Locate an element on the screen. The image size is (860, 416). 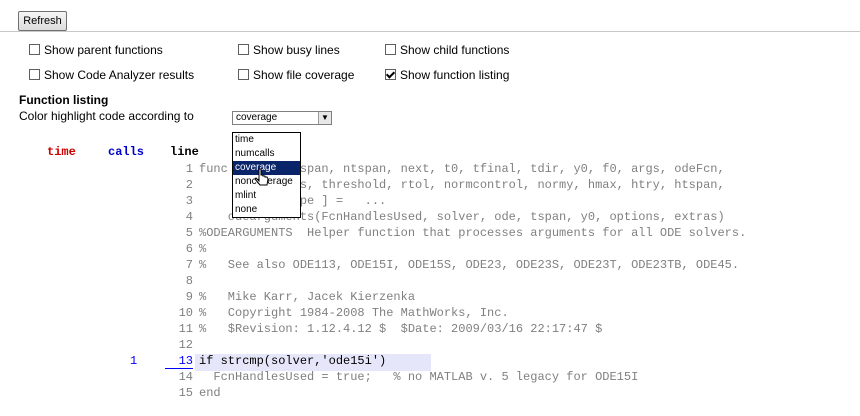
option-label: Show Code Analyzer results is located at coordinates (119, 75).